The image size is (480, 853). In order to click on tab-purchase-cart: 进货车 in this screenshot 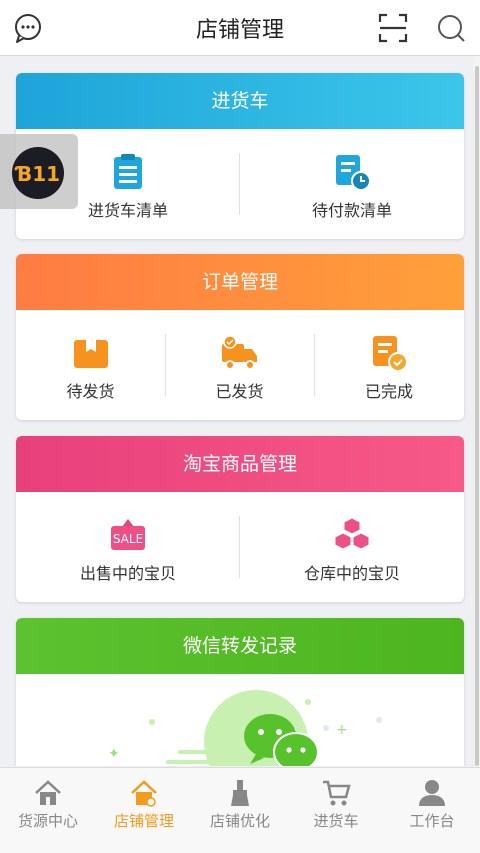, I will do `click(336, 810)`.